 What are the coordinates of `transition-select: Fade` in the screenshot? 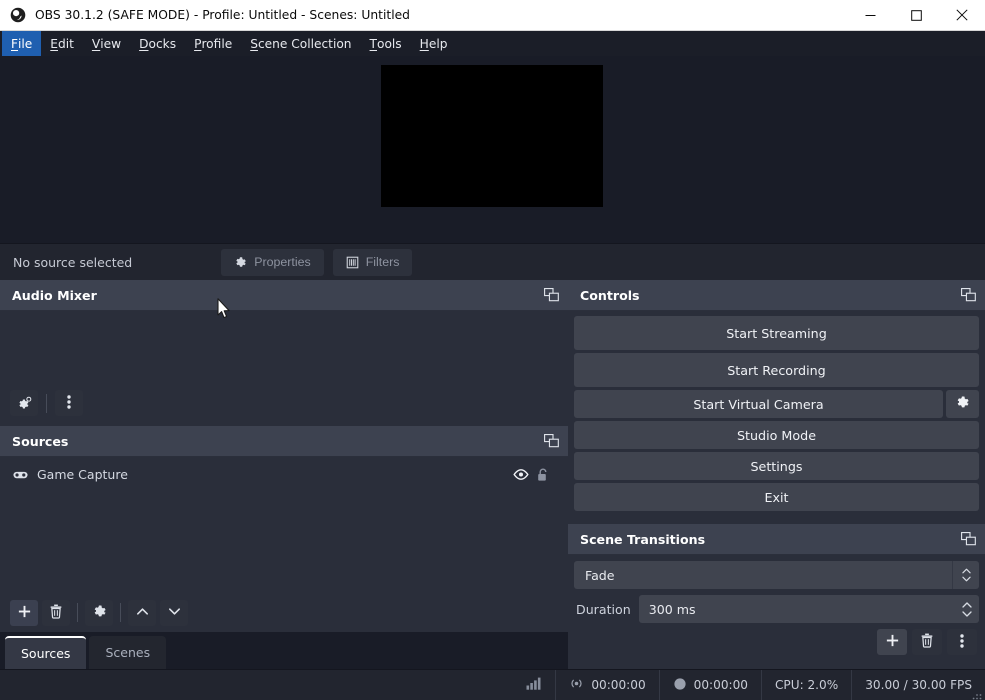 It's located at (776, 575).